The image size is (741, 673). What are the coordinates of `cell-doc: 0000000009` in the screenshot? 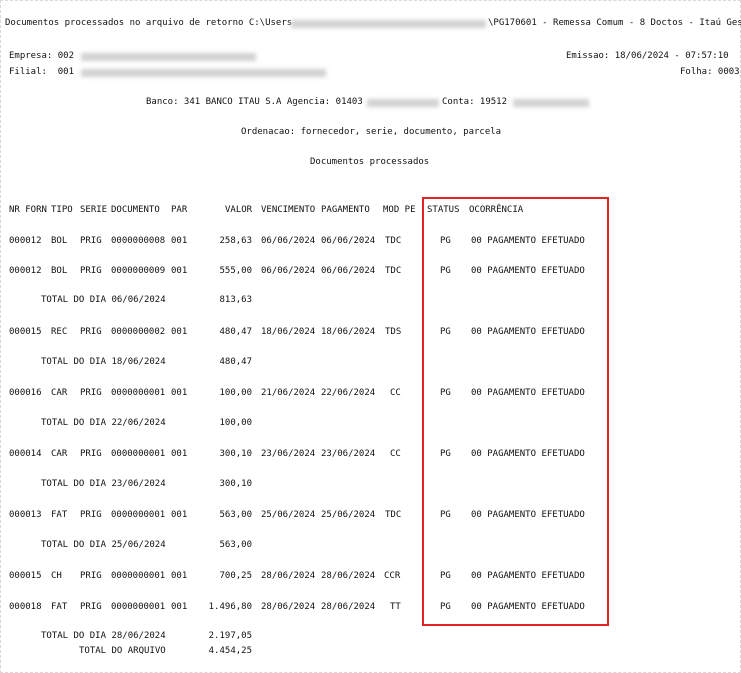 It's located at (138, 271).